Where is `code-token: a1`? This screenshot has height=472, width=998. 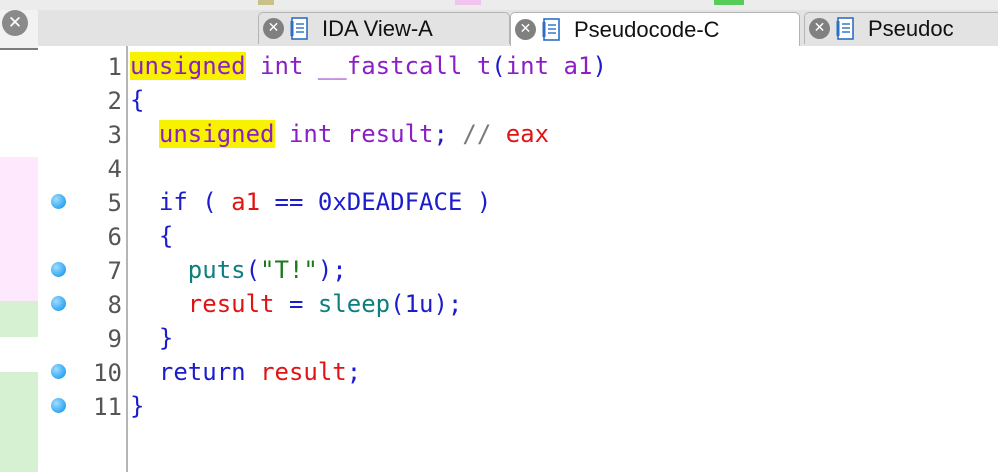
code-token: a1 is located at coordinates (578, 66).